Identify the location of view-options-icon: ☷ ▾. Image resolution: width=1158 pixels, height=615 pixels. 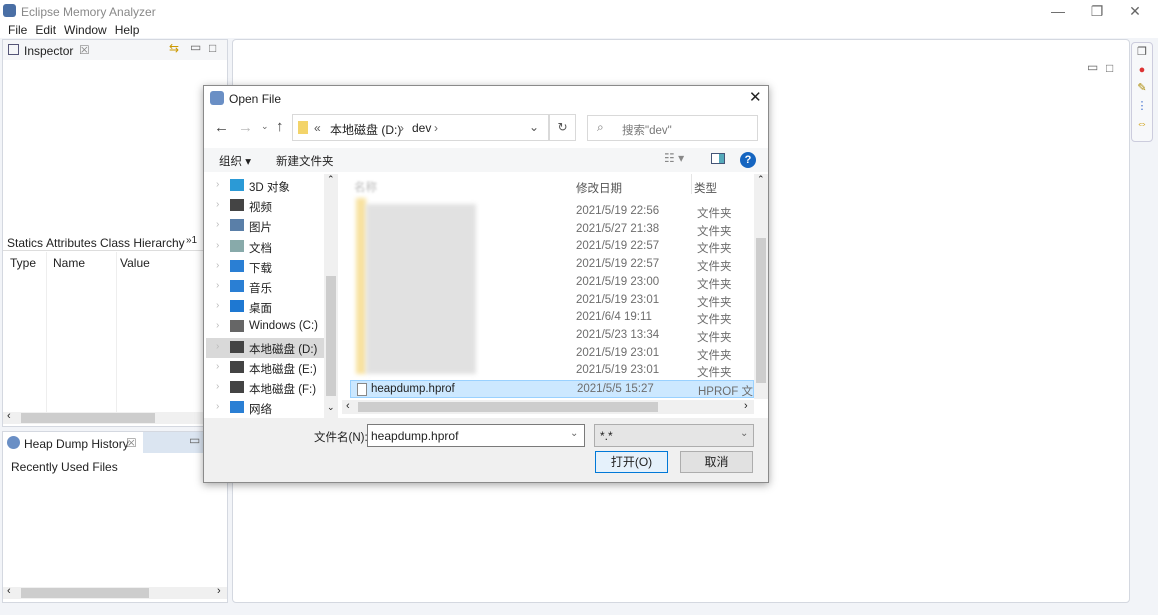
(674, 158).